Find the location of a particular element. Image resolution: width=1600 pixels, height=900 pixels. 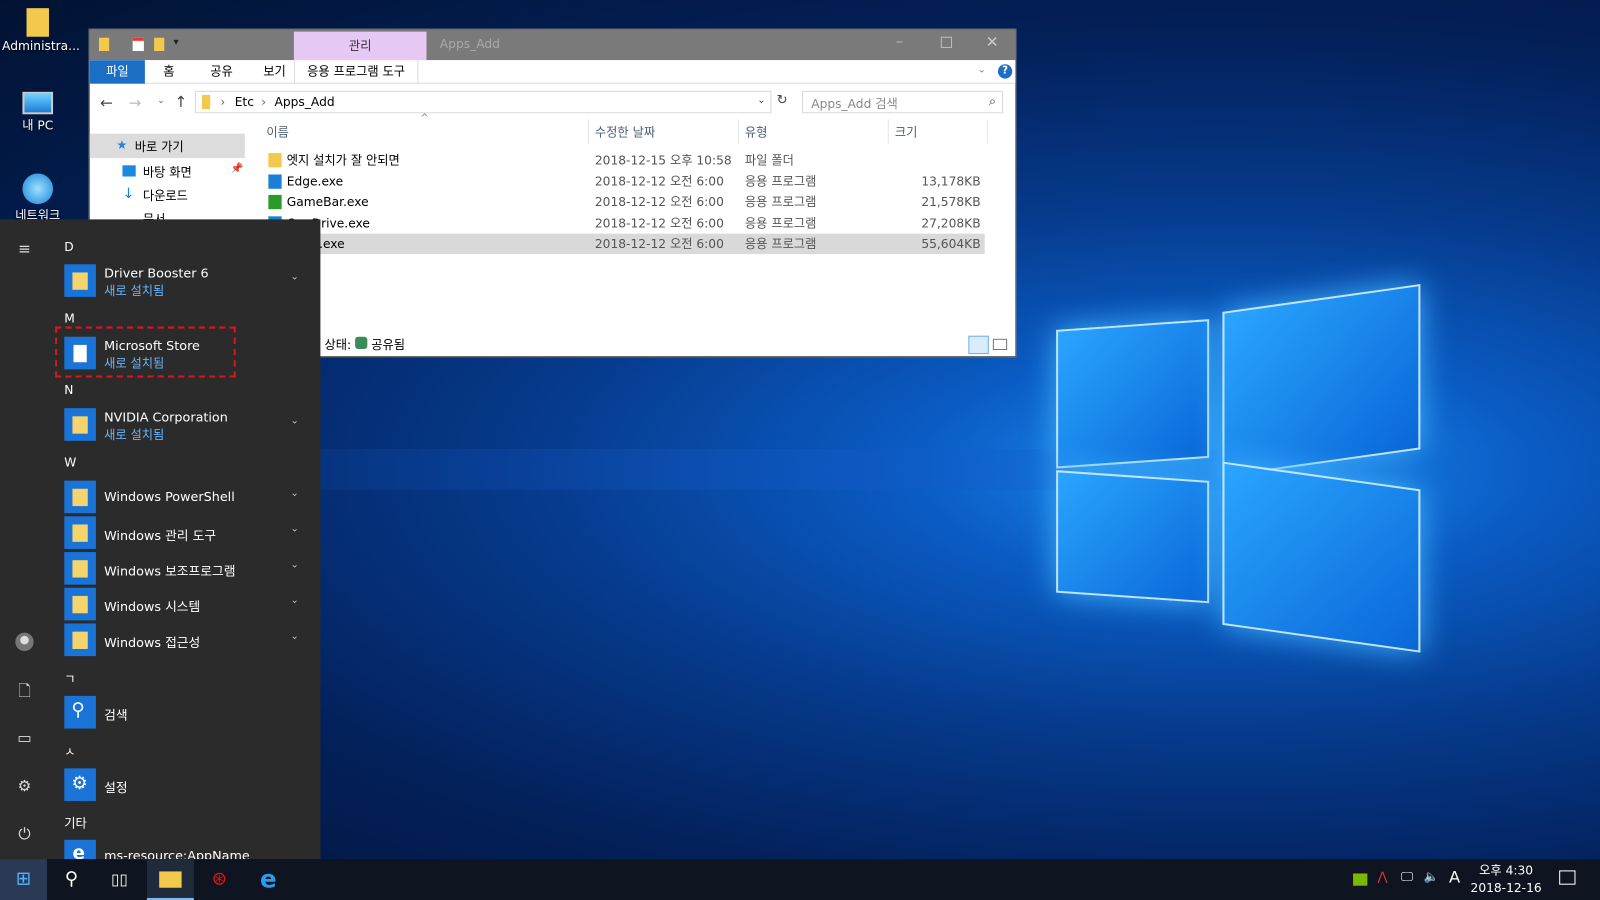

start-app-item: Windows 보조프로그램 ⌄ is located at coordinates (186, 568).